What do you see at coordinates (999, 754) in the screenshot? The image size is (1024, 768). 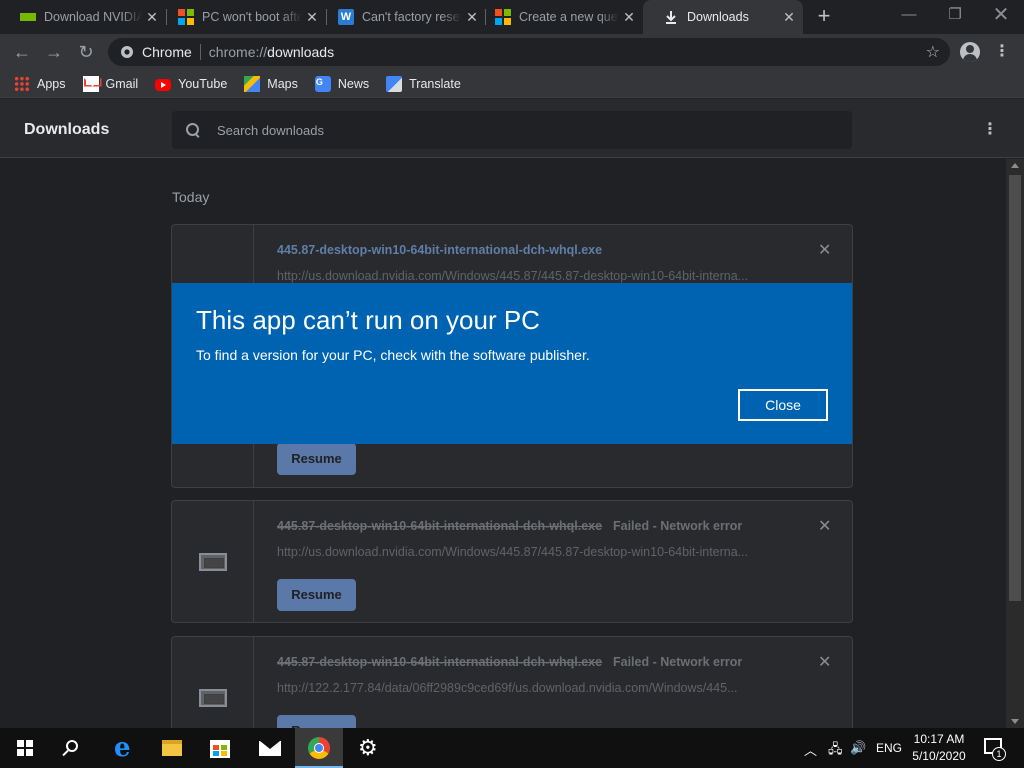 I see `notification-count-badge: 1` at bounding box center [999, 754].